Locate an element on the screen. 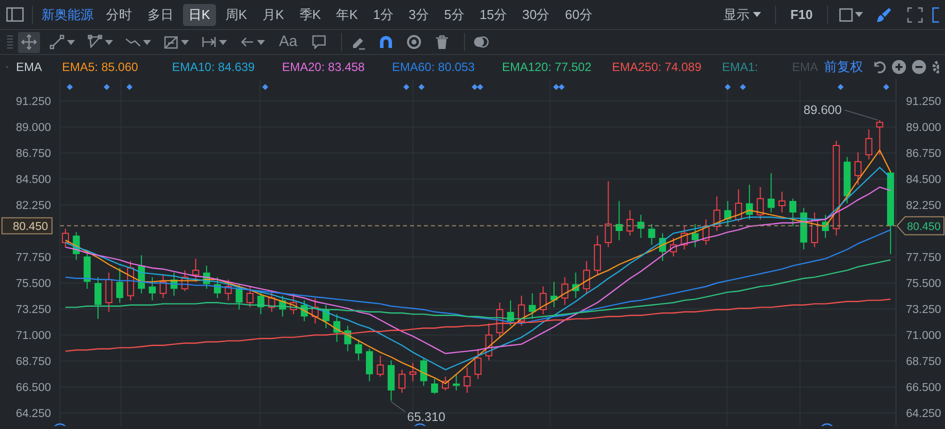  text-tool: Aa is located at coordinates (288, 42).